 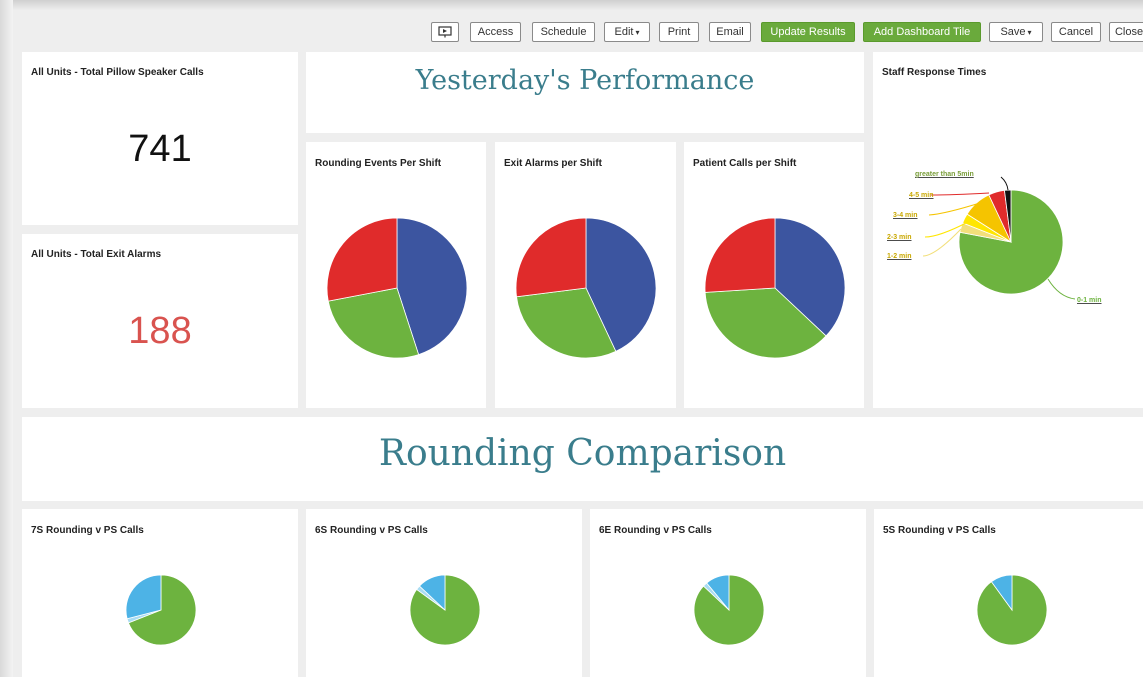 What do you see at coordinates (899, 237) in the screenshot?
I see `staff-label: 2-3 min` at bounding box center [899, 237].